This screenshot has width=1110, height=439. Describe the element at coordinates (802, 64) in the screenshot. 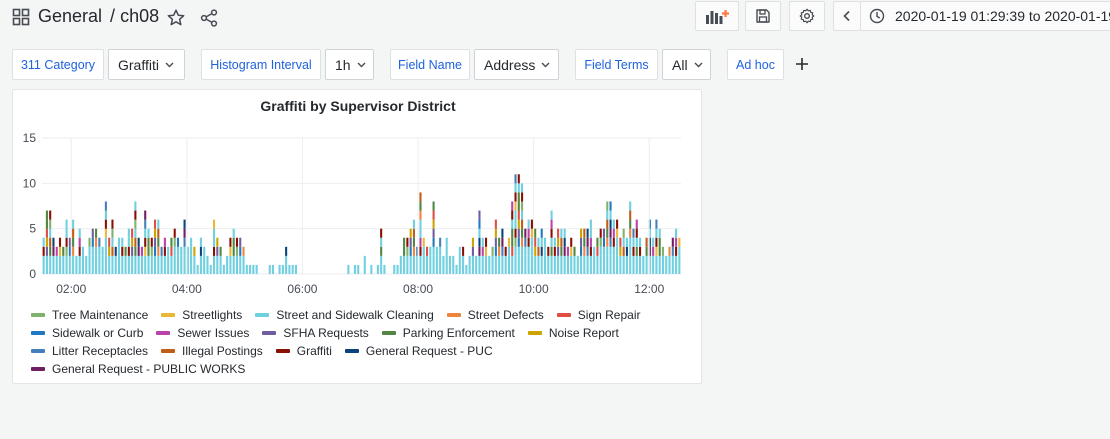

I see `plus-icon` at that location.